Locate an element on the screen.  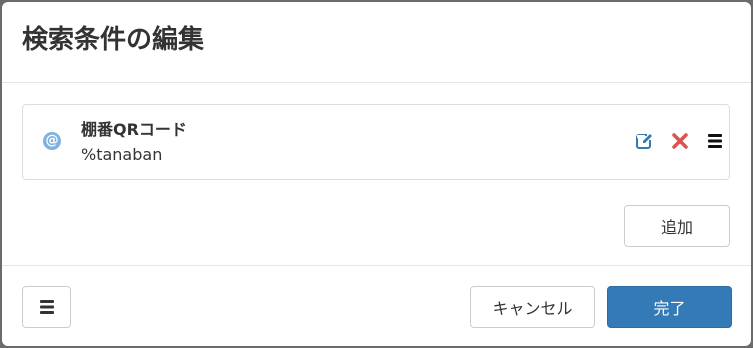
condition-name: 棚番QRコード is located at coordinates (134, 129).